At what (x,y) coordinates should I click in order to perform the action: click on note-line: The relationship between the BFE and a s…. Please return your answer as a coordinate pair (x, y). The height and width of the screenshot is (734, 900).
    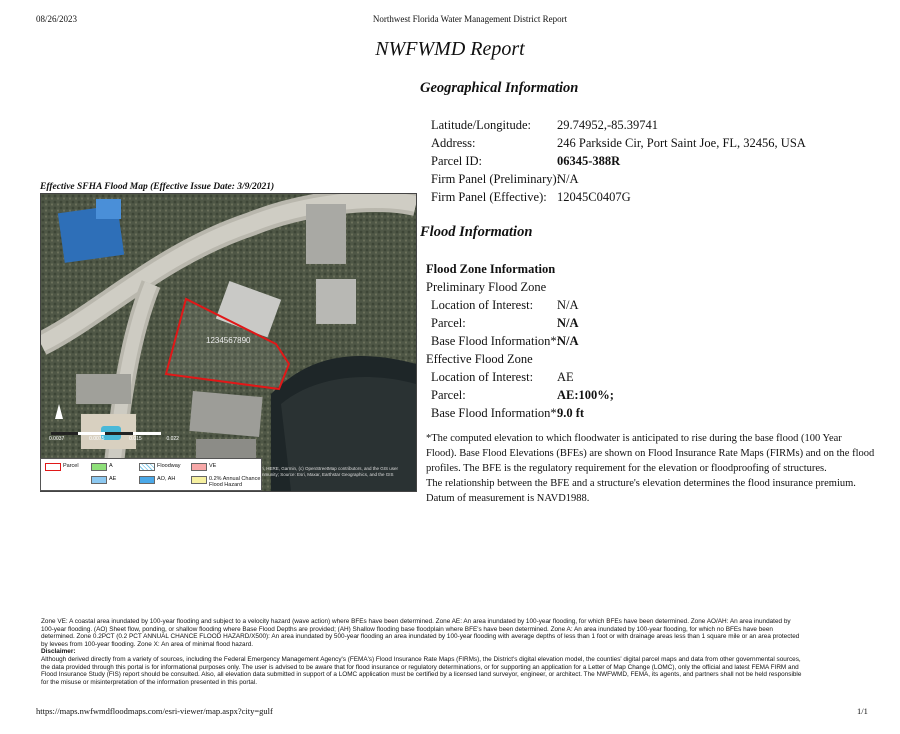
    Looking at the image, I should click on (641, 483).